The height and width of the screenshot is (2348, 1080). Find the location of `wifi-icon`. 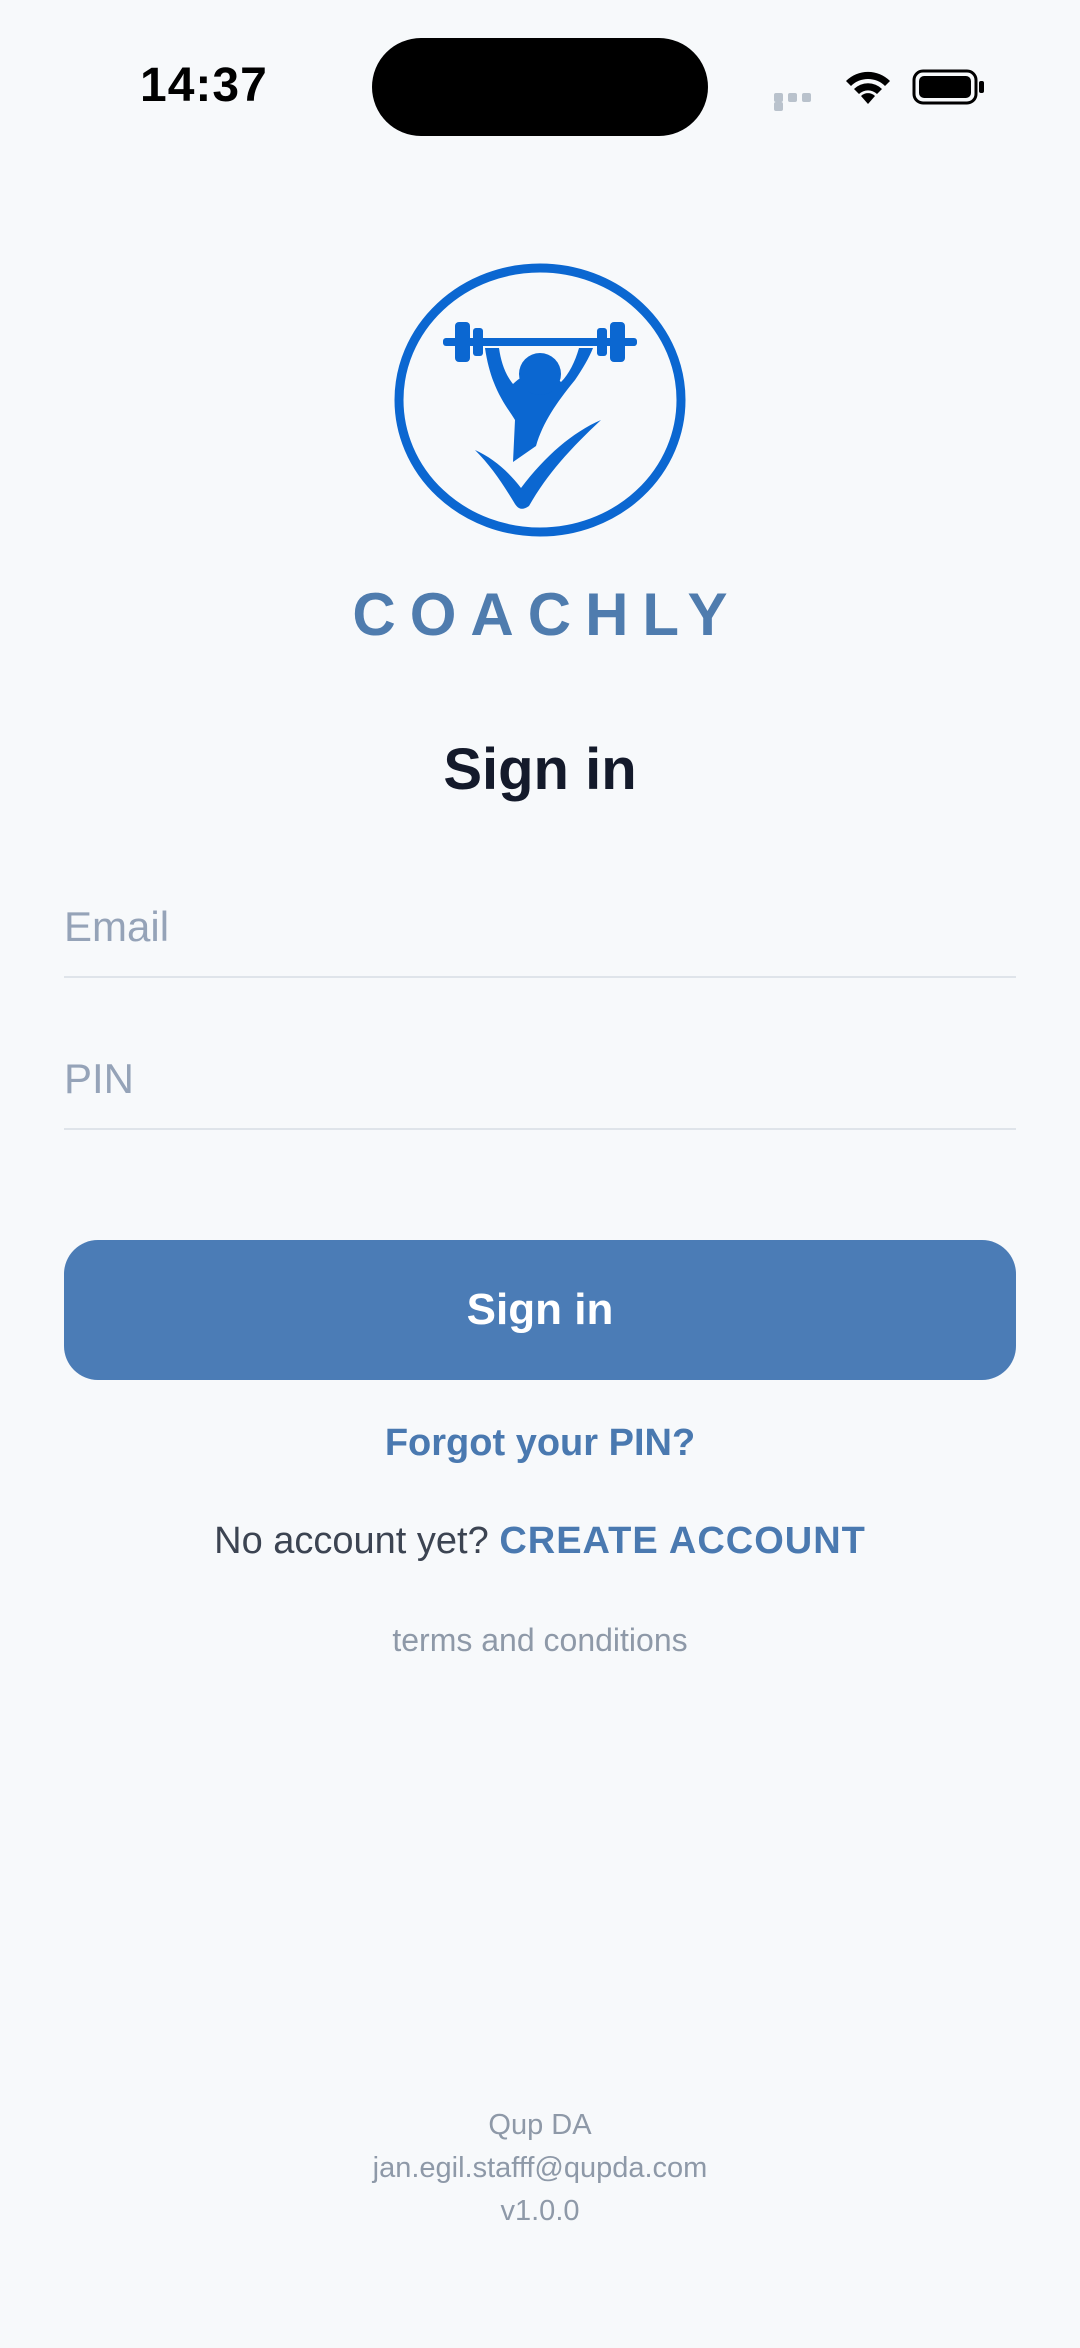

wifi-icon is located at coordinates (868, 87).